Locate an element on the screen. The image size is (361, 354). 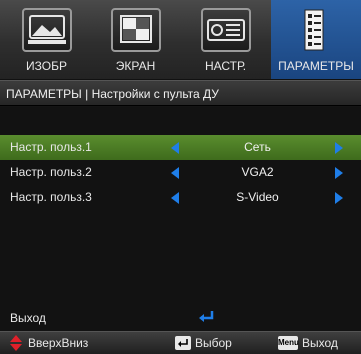
exit-label: Выход is located at coordinates (28, 318).